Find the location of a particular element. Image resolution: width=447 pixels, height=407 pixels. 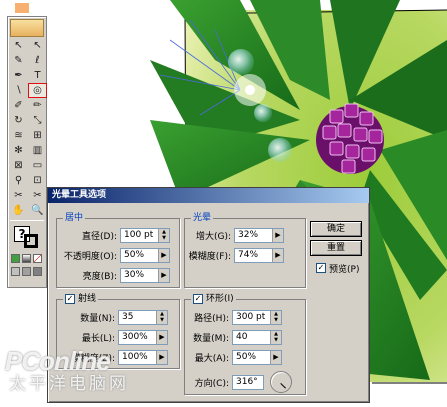

column-graph-tool: ▥ is located at coordinates (37, 150).